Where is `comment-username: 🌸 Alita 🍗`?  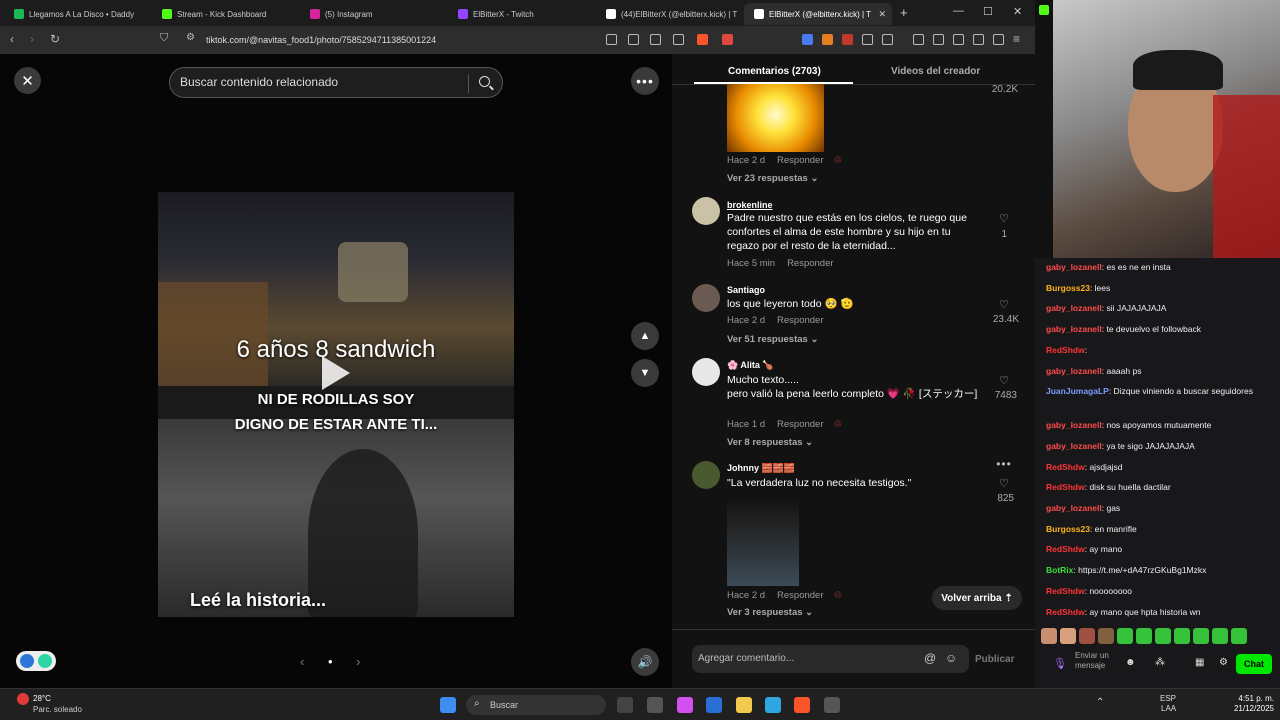
comment-username: 🌸 Alita 🍗 is located at coordinates (750, 365).